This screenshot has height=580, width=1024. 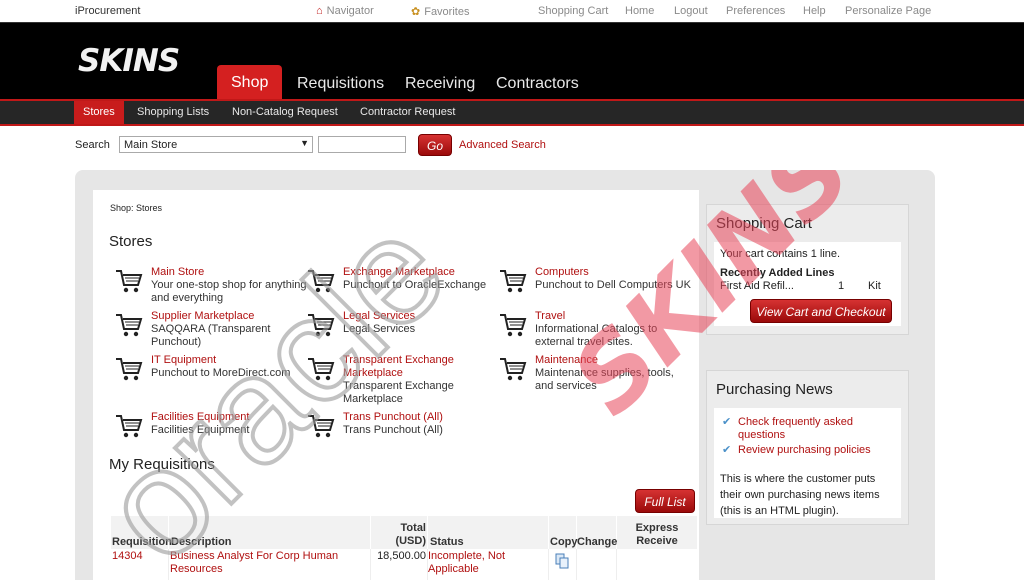 What do you see at coordinates (211, 335) in the screenshot?
I see `store-description: SAQQARA (Transparent Punchout)` at bounding box center [211, 335].